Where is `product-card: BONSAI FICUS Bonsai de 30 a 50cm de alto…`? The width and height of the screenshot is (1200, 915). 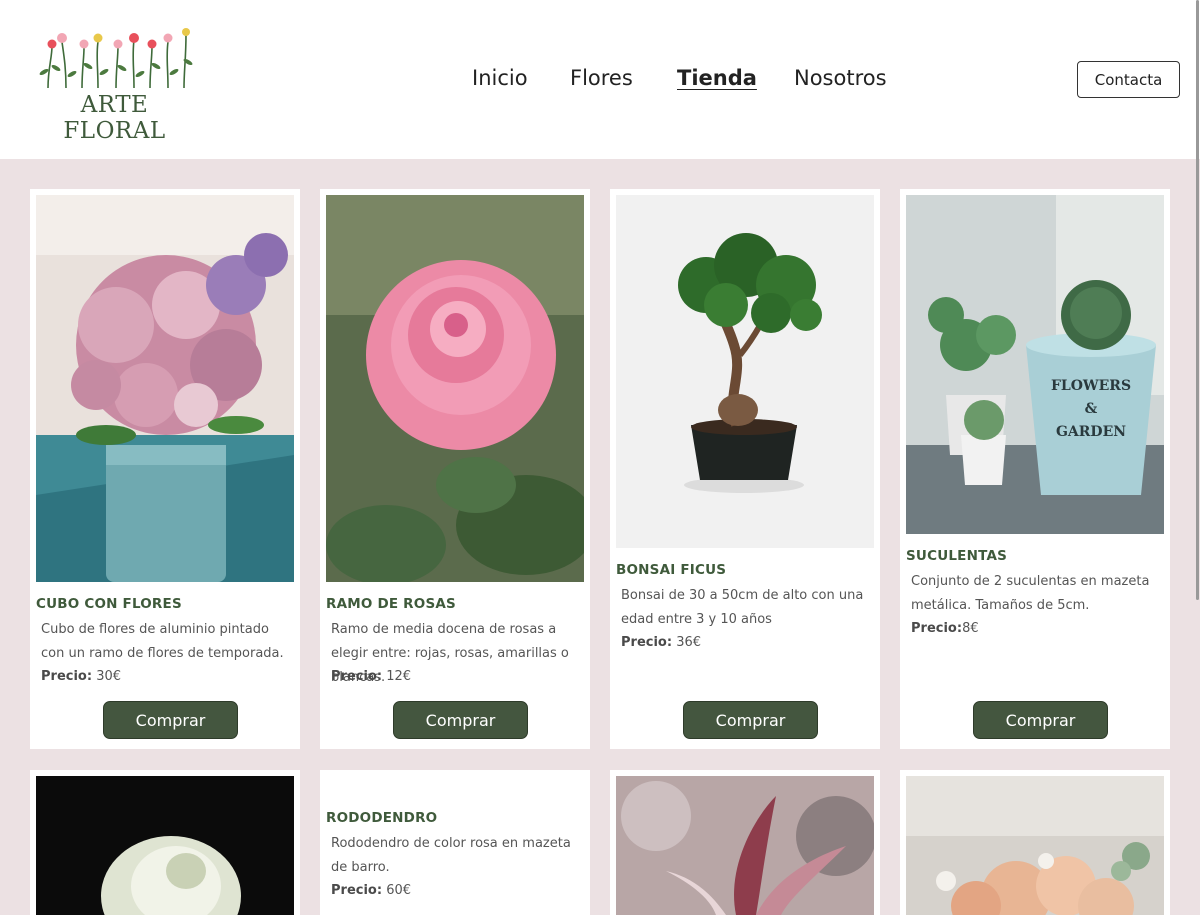 product-card: BONSAI FICUS Bonsai de 30 a 50cm de alto… is located at coordinates (745, 469).